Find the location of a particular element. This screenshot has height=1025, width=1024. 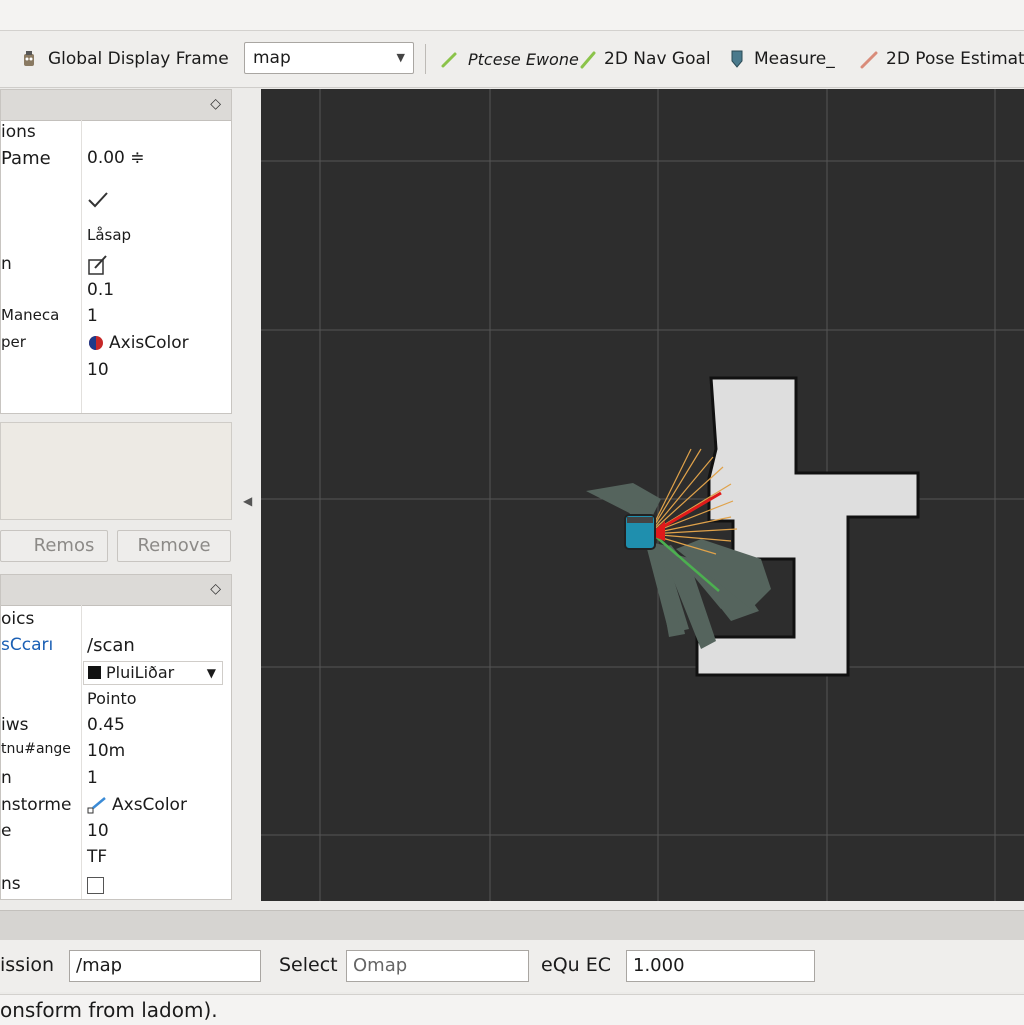

fixed-frame-value: map is located at coordinates (272, 58).